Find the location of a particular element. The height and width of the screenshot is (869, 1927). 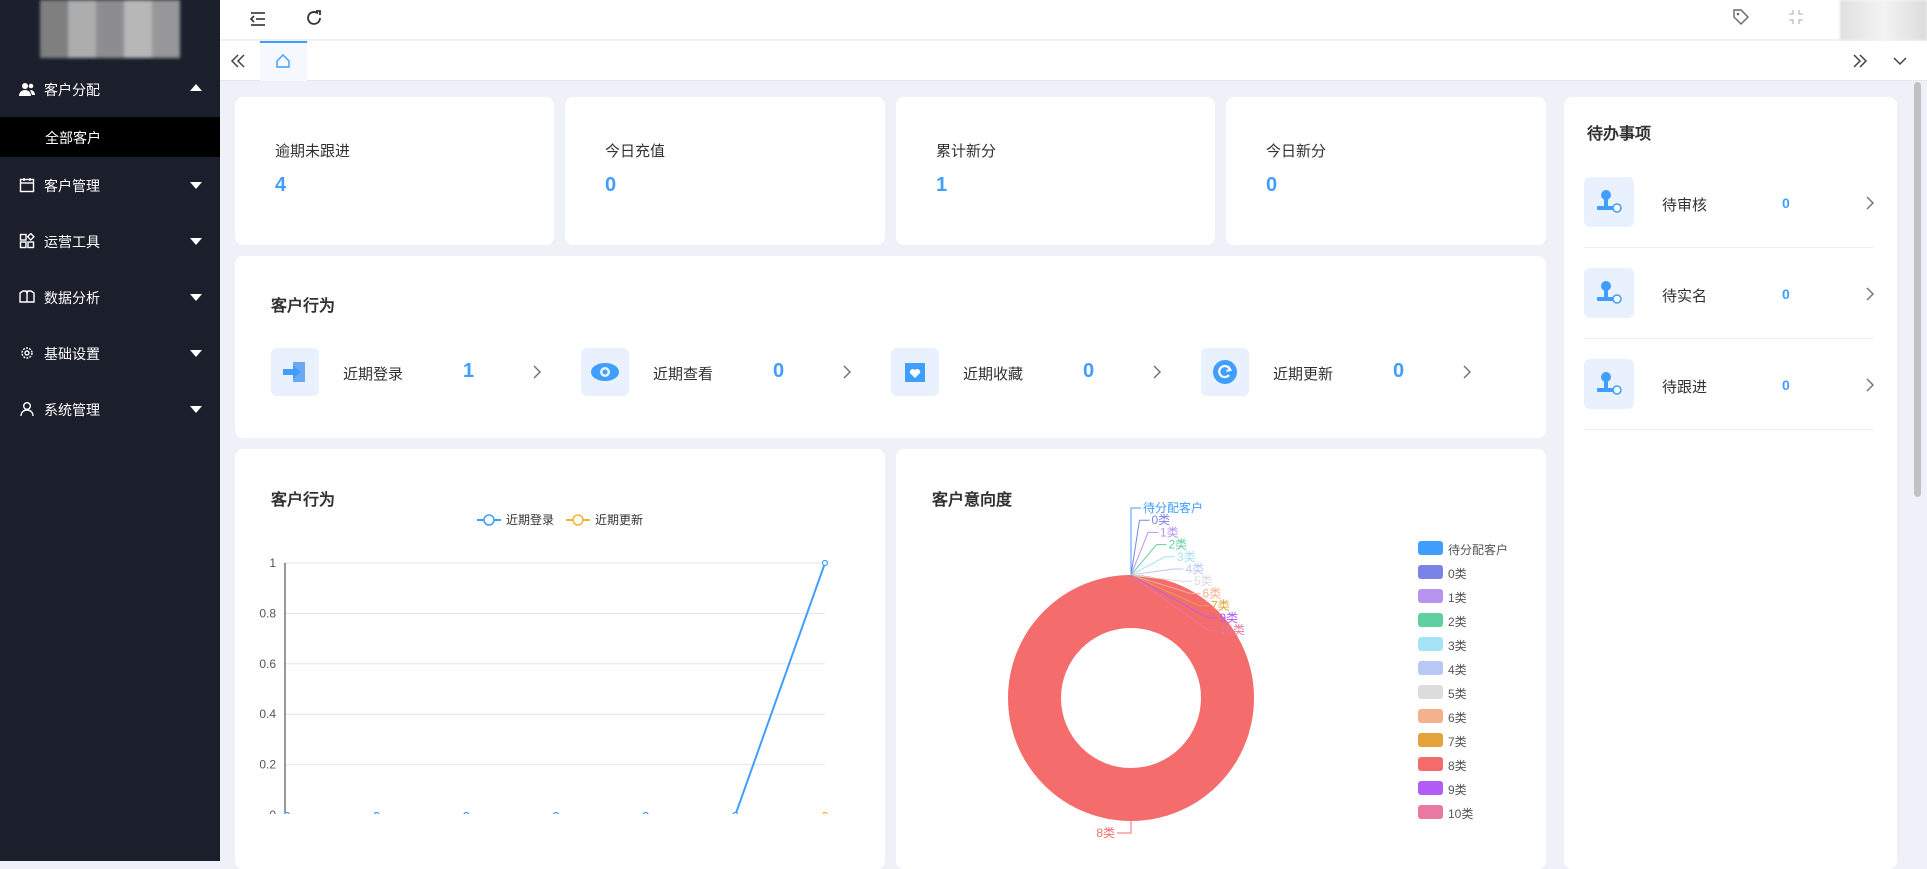

user-avatar is located at coordinates (1883, 20).